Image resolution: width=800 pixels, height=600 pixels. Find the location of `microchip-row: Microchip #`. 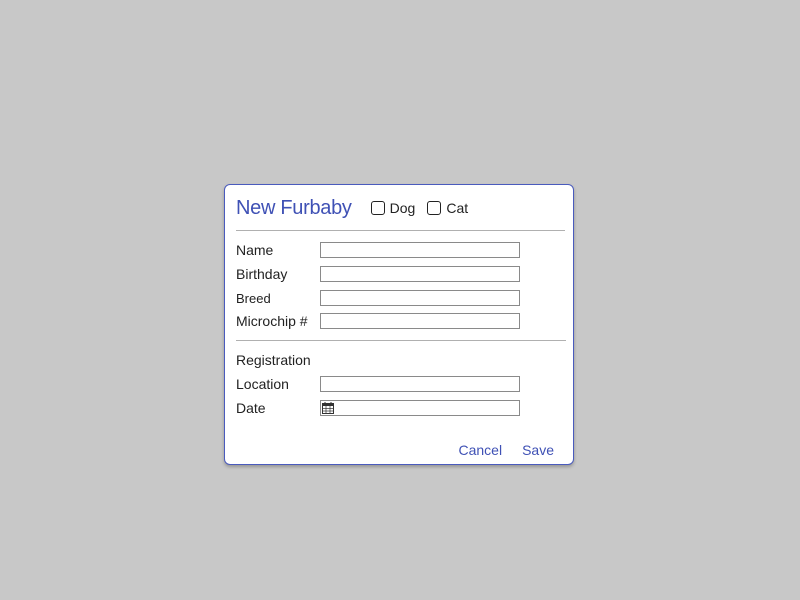

microchip-row: Microchip # is located at coordinates (378, 321).